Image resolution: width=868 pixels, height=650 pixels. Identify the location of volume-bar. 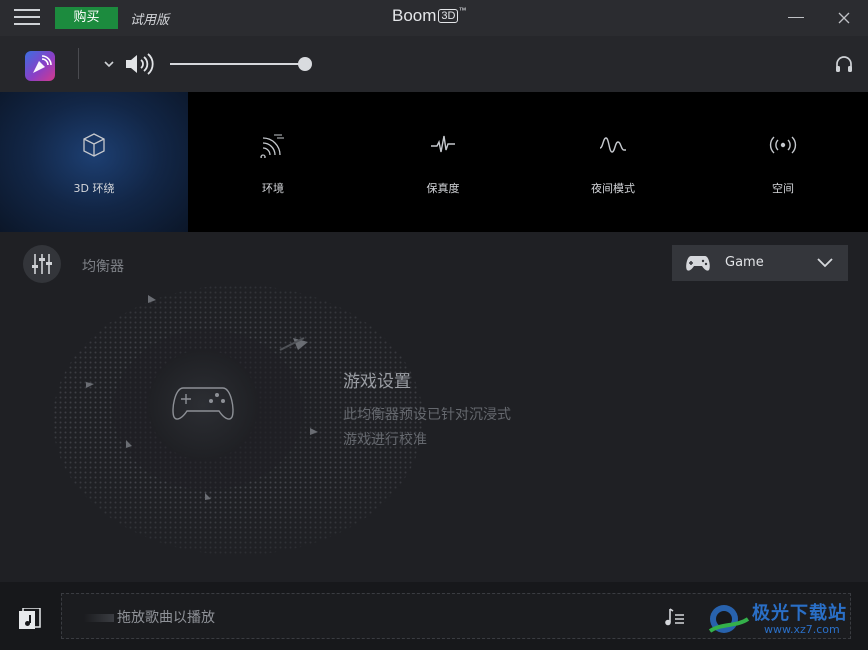
(434, 64).